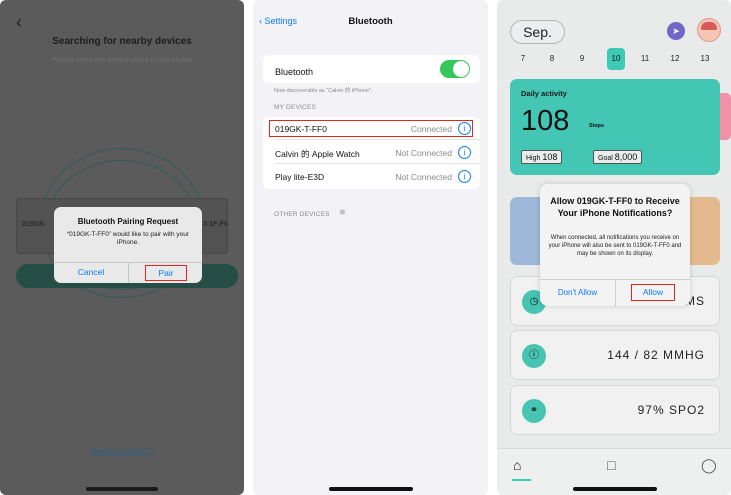 The width and height of the screenshot is (731, 495). I want to click on avatar, so click(709, 30).